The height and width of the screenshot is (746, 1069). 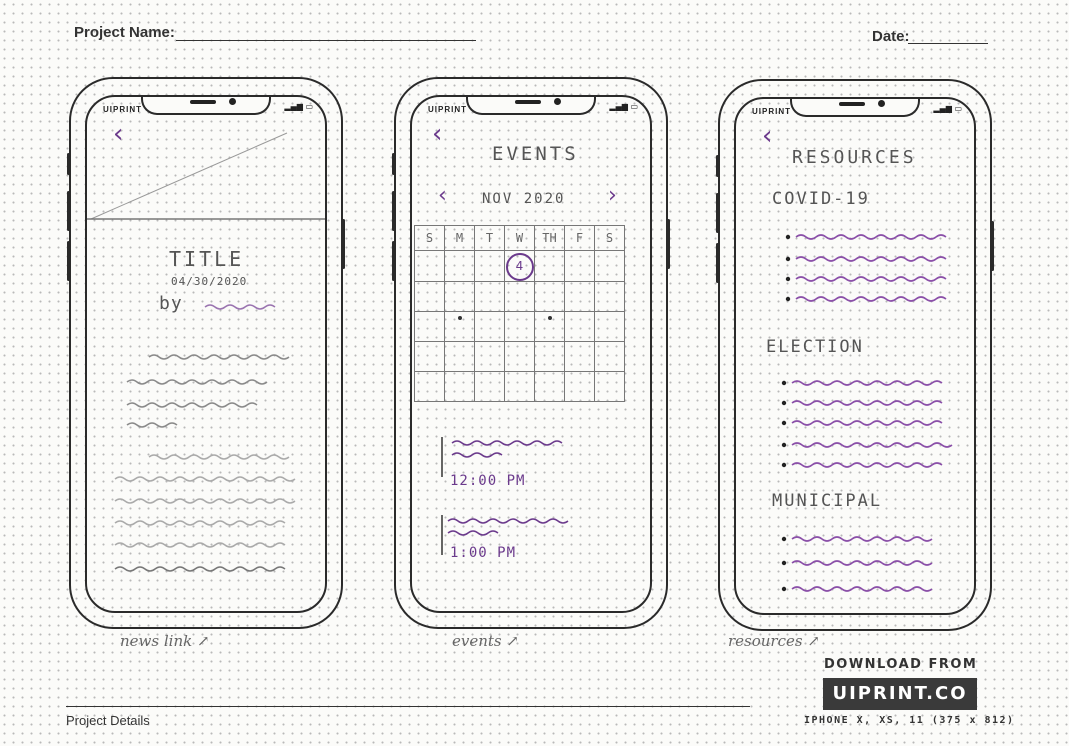 I want to click on caption-news: news link ↗, so click(x=165, y=641).